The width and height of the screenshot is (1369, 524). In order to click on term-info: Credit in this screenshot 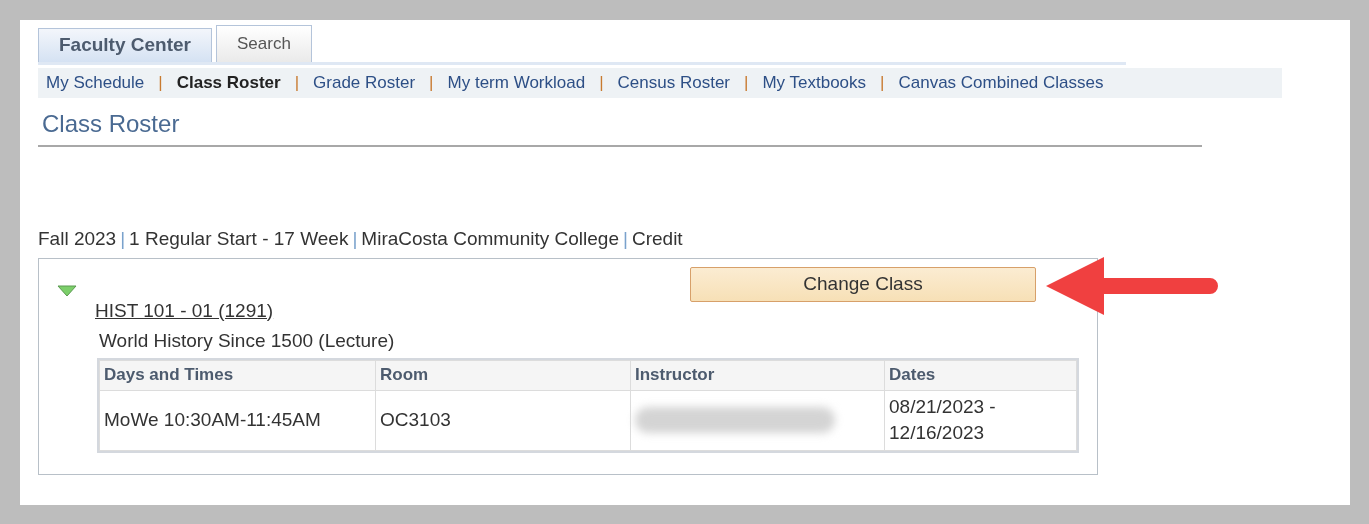, I will do `click(657, 239)`.